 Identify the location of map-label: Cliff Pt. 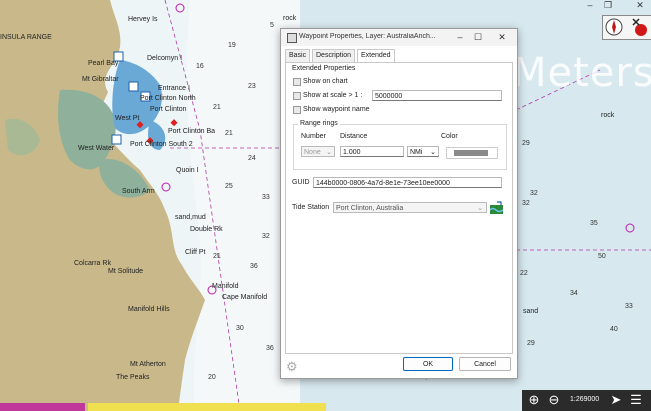
(195, 252).